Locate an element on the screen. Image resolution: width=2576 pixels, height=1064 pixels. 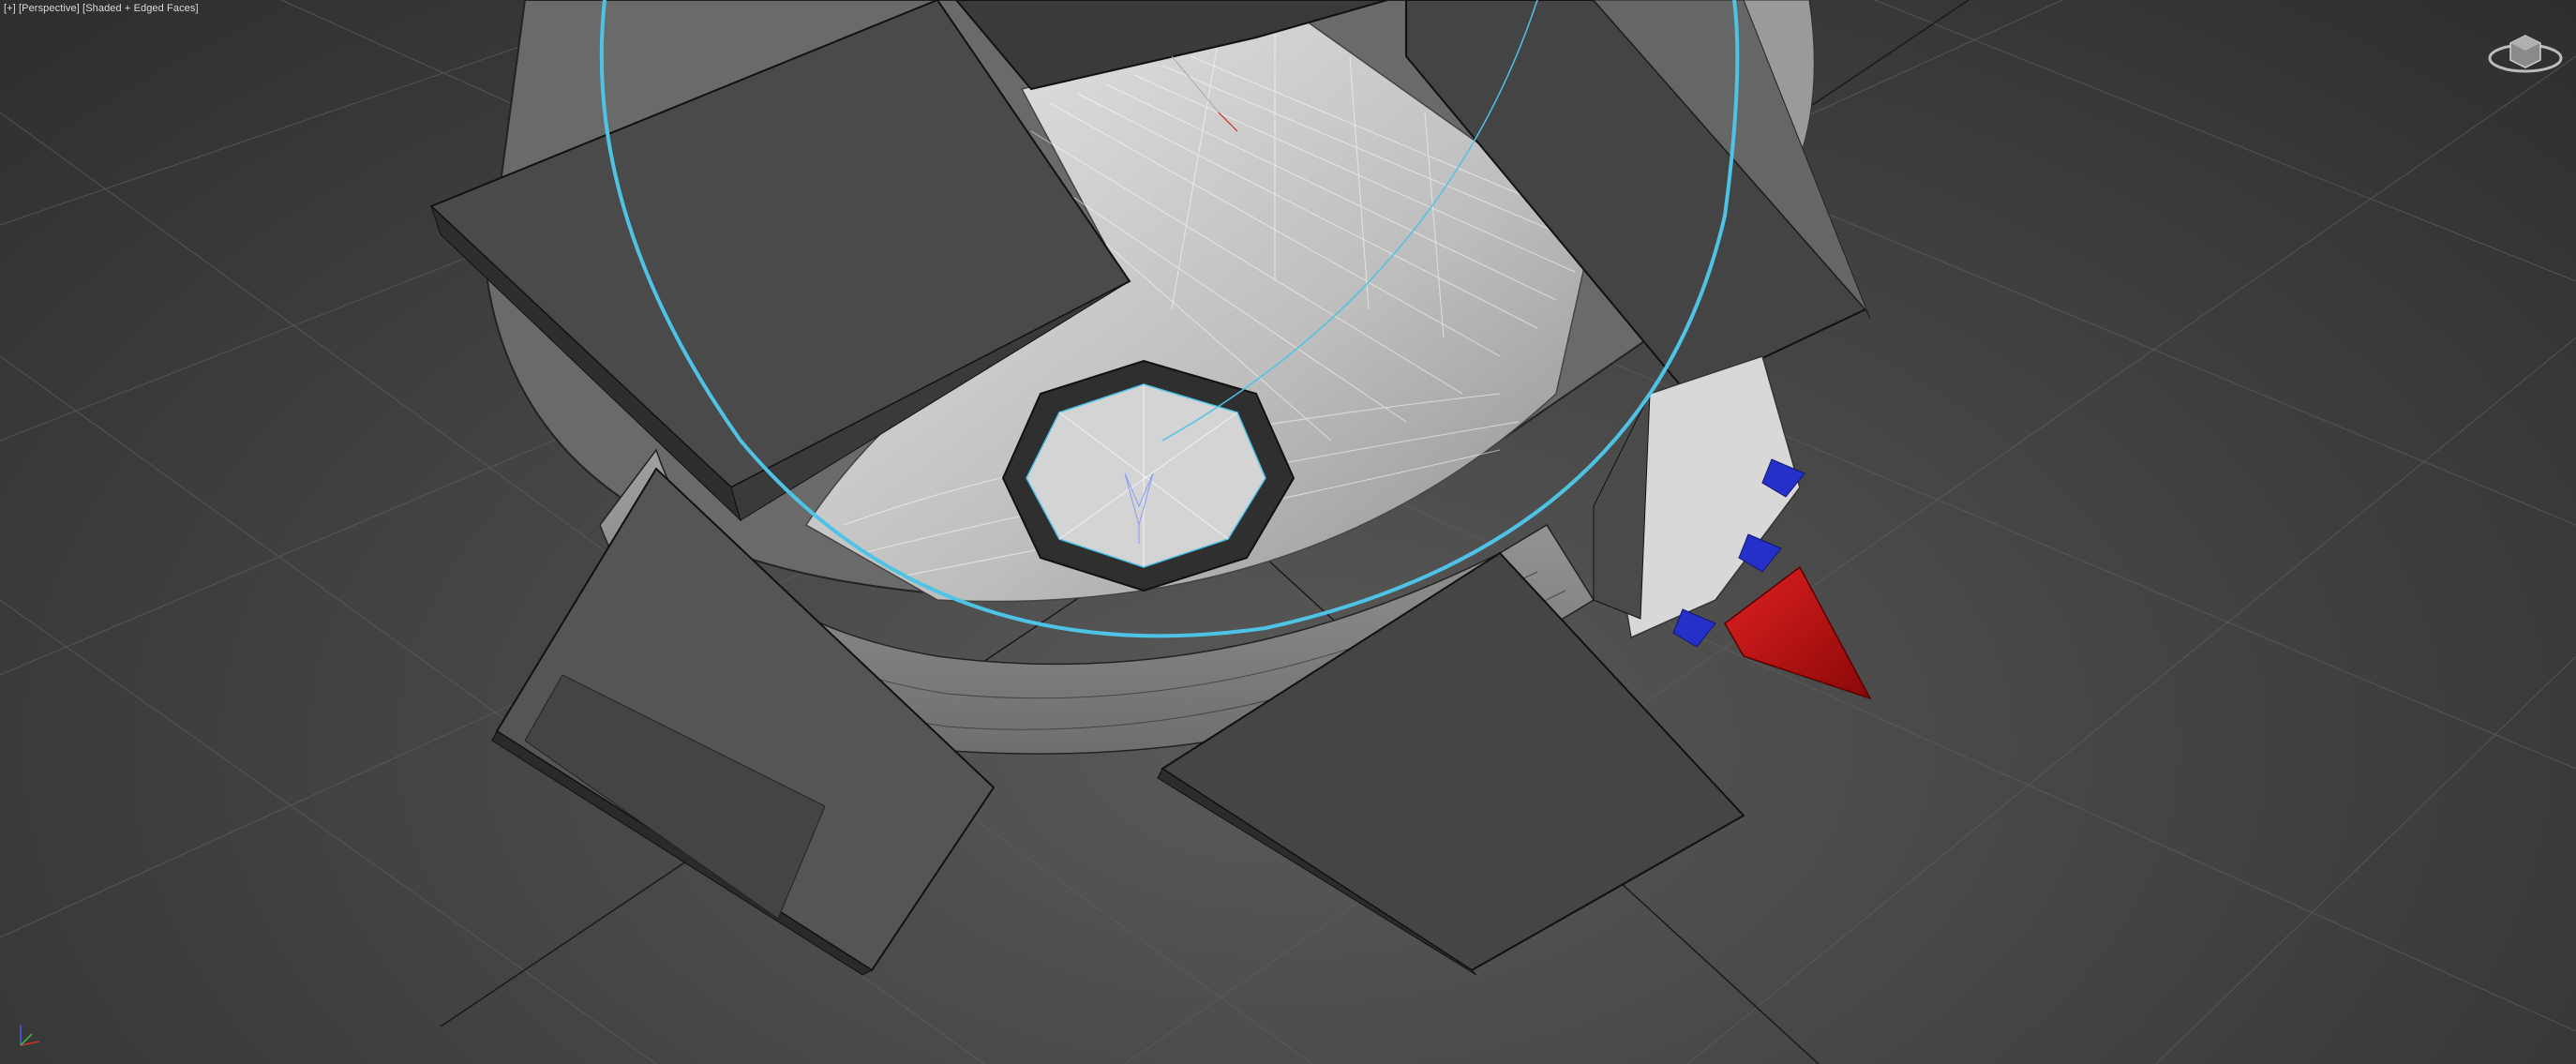
viewport-point-of-view: [Perspective] is located at coordinates (49, 8).